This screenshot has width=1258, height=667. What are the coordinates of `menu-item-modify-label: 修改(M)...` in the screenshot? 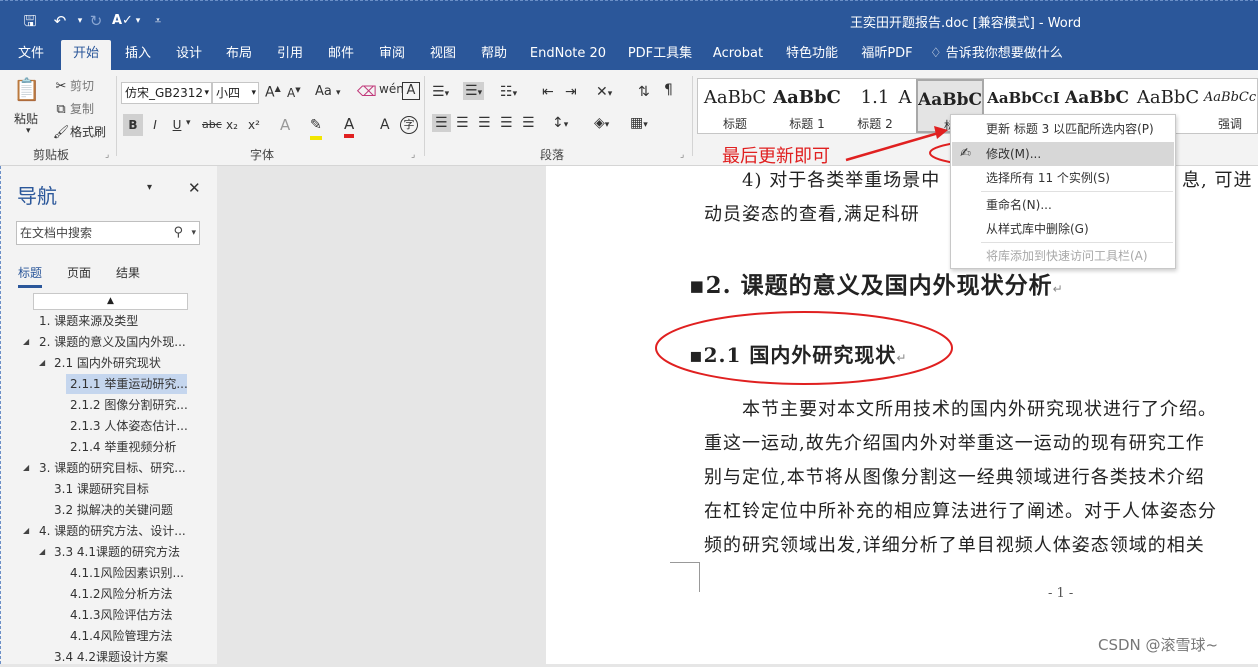 It's located at (1014, 154).